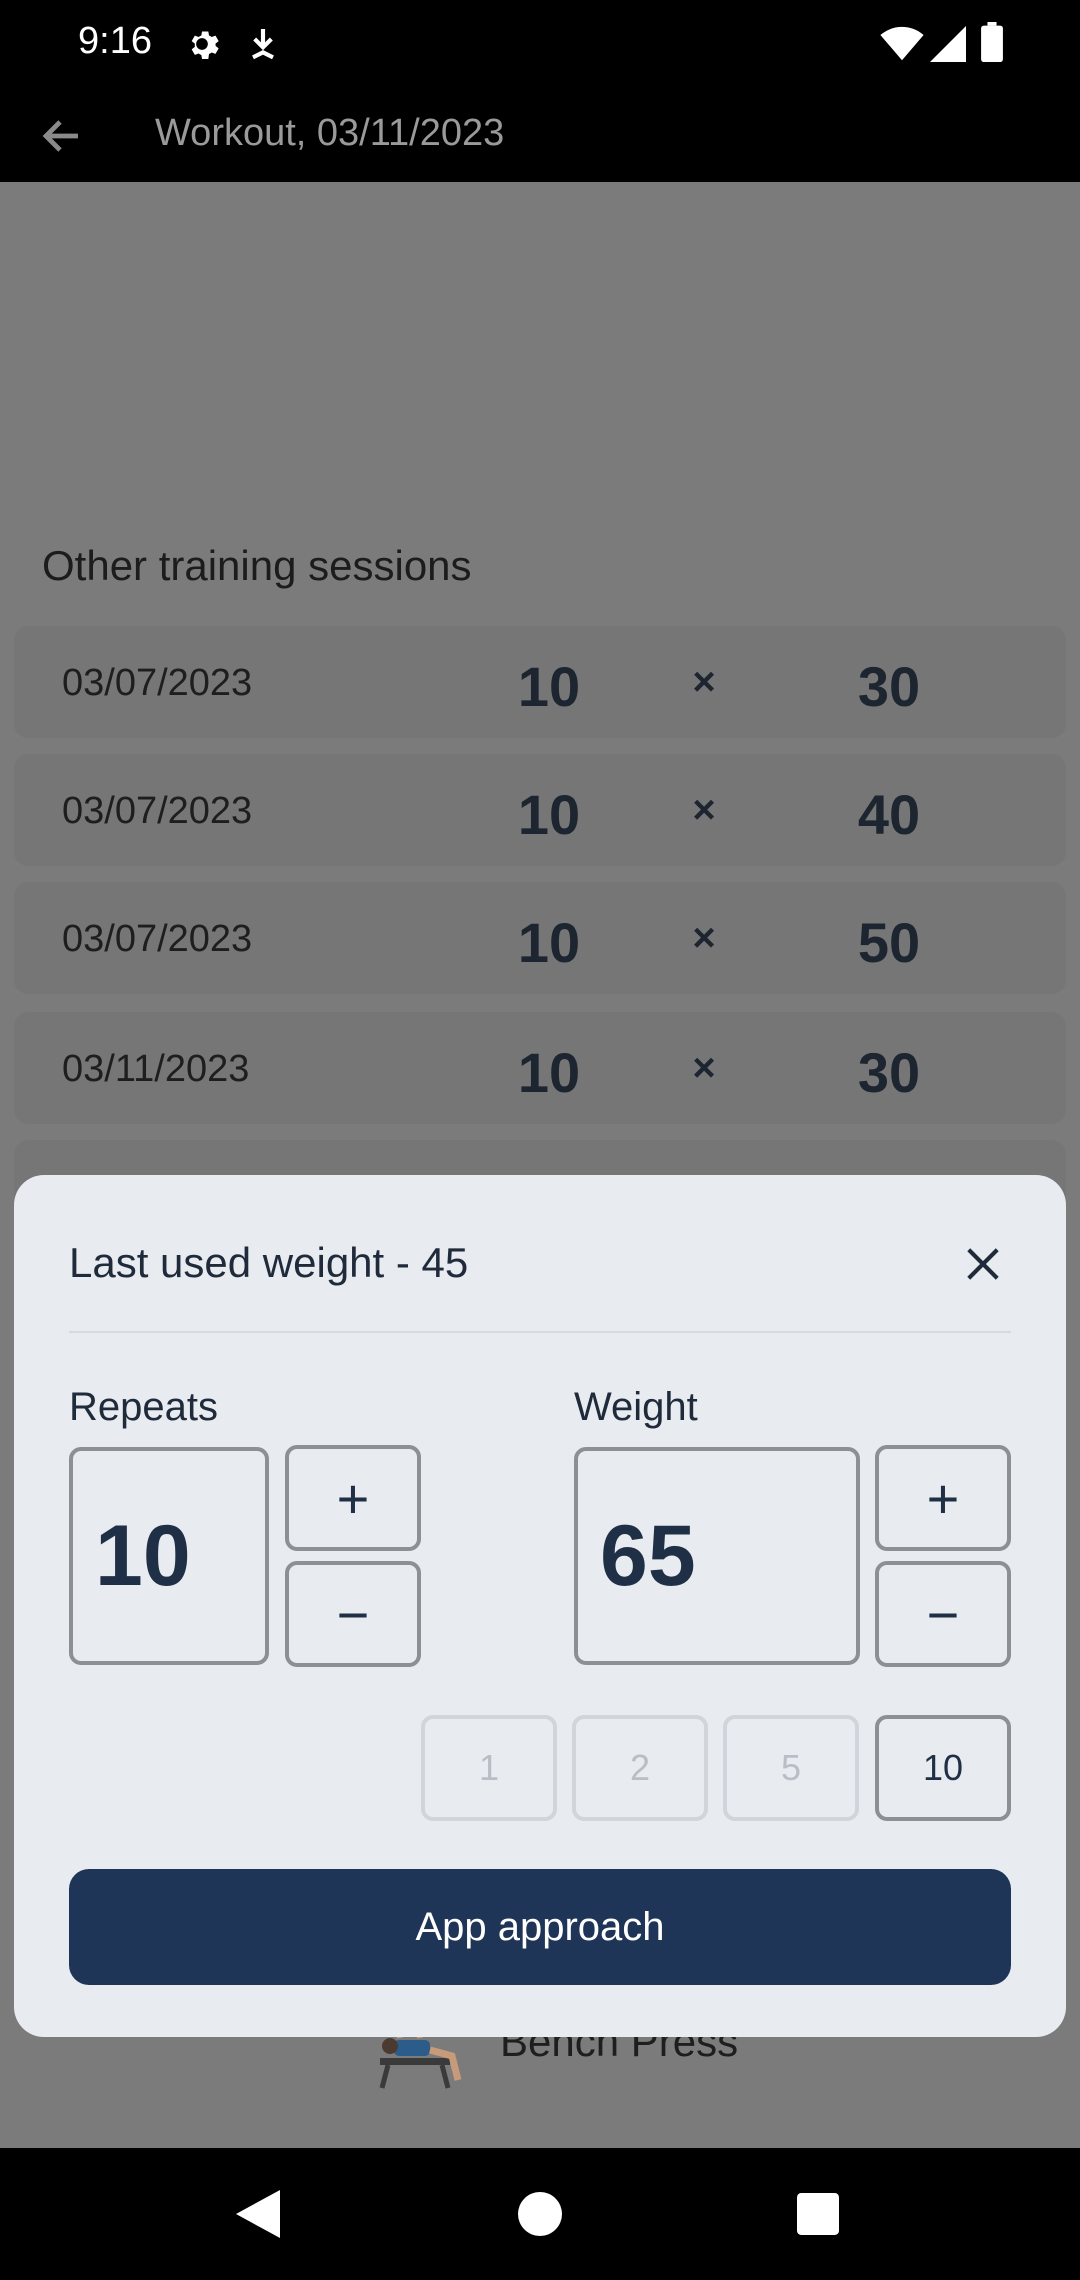 Image resolution: width=1080 pixels, height=2280 pixels. What do you see at coordinates (330, 133) in the screenshot?
I see `page-title: Workout, 03/11/2023` at bounding box center [330, 133].